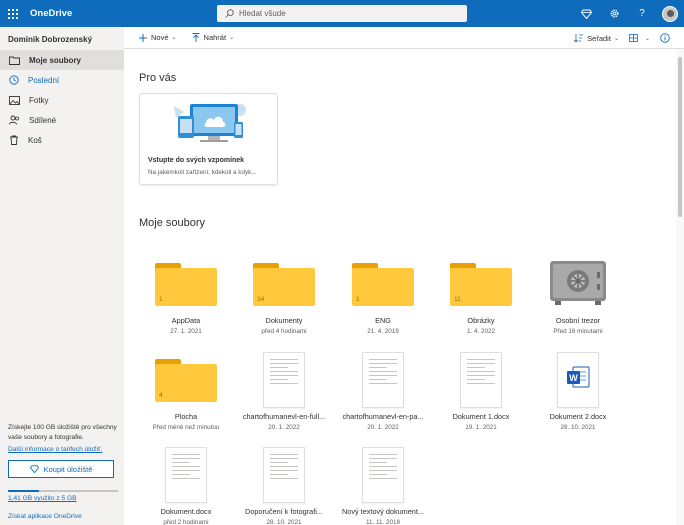  Describe the element at coordinates (62, 140) in the screenshot. I see `sidebar-item-recycle-bin: Koš` at that location.